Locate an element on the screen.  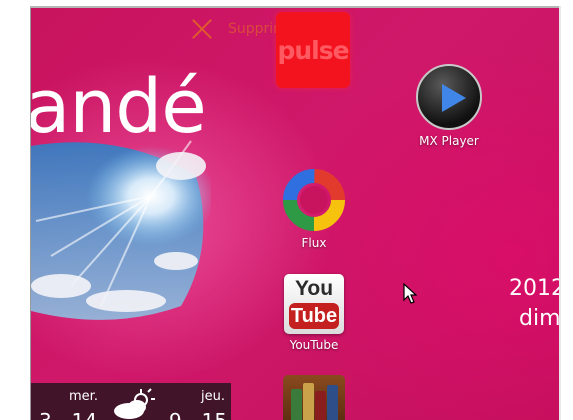
pulse-app-dragged: pulse is located at coordinates (313, 50).